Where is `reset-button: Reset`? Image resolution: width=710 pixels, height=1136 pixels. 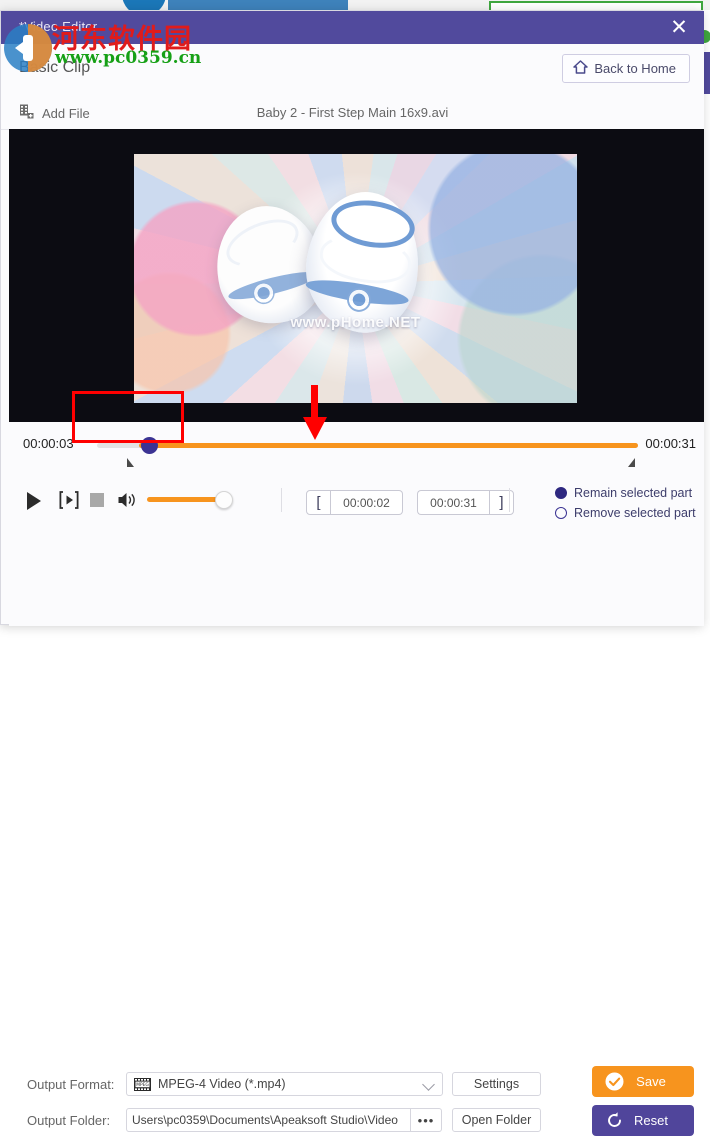 reset-button: Reset is located at coordinates (643, 1120).